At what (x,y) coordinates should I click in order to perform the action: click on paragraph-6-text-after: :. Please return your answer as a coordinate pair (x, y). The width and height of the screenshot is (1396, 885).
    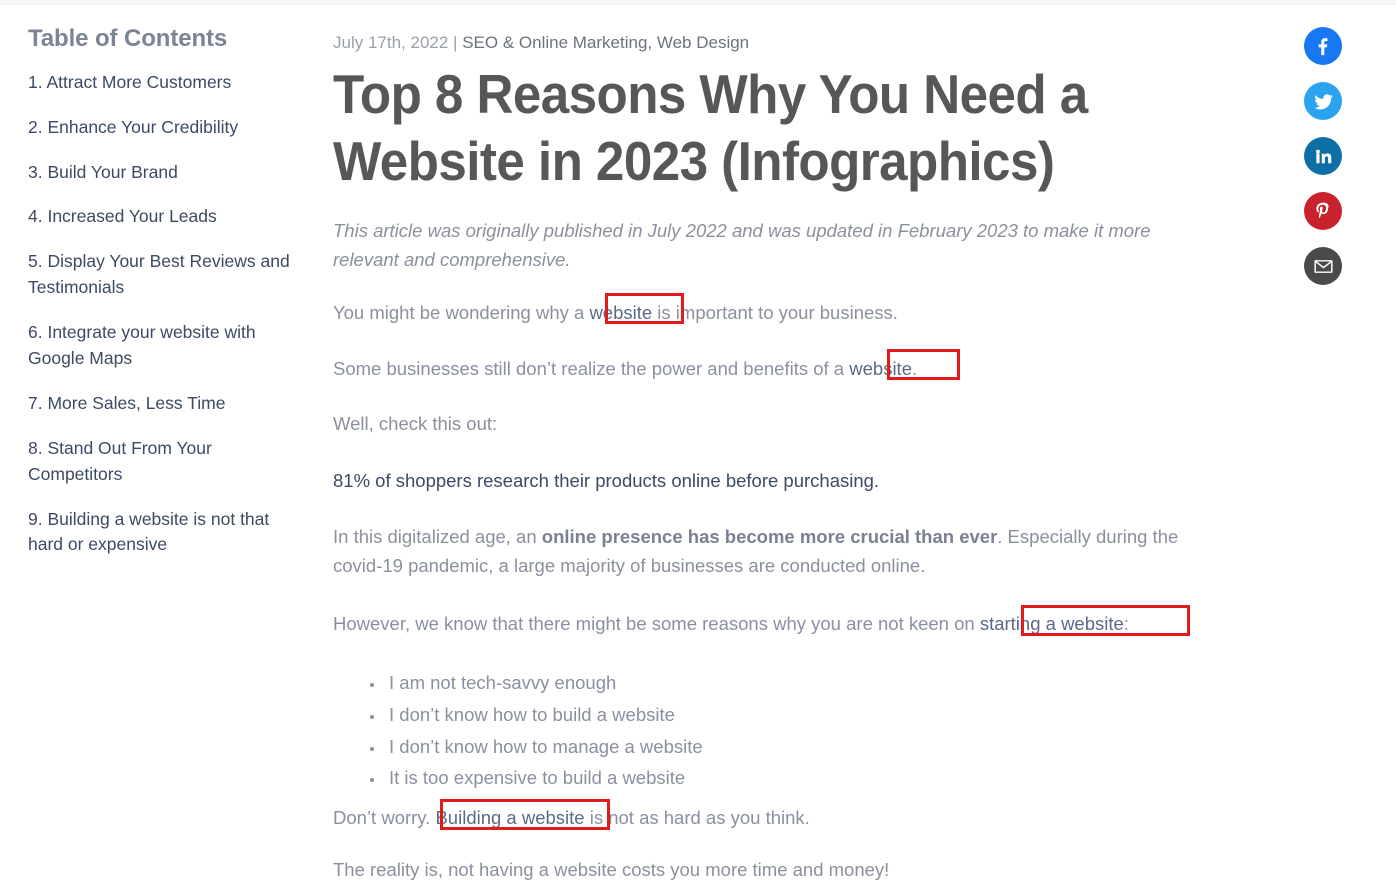
    Looking at the image, I should click on (1126, 623).